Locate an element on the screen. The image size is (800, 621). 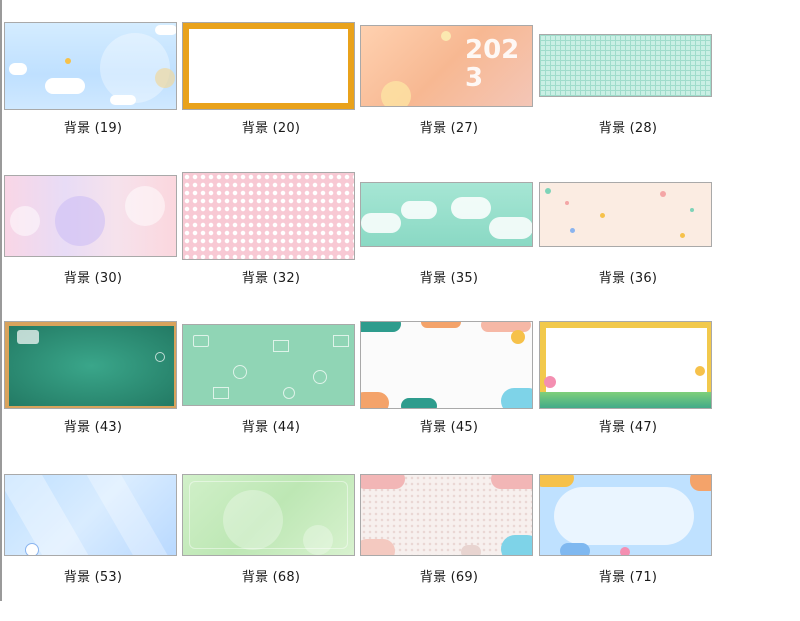
file-item: 背景 (28) is located at coordinates (628, 97).